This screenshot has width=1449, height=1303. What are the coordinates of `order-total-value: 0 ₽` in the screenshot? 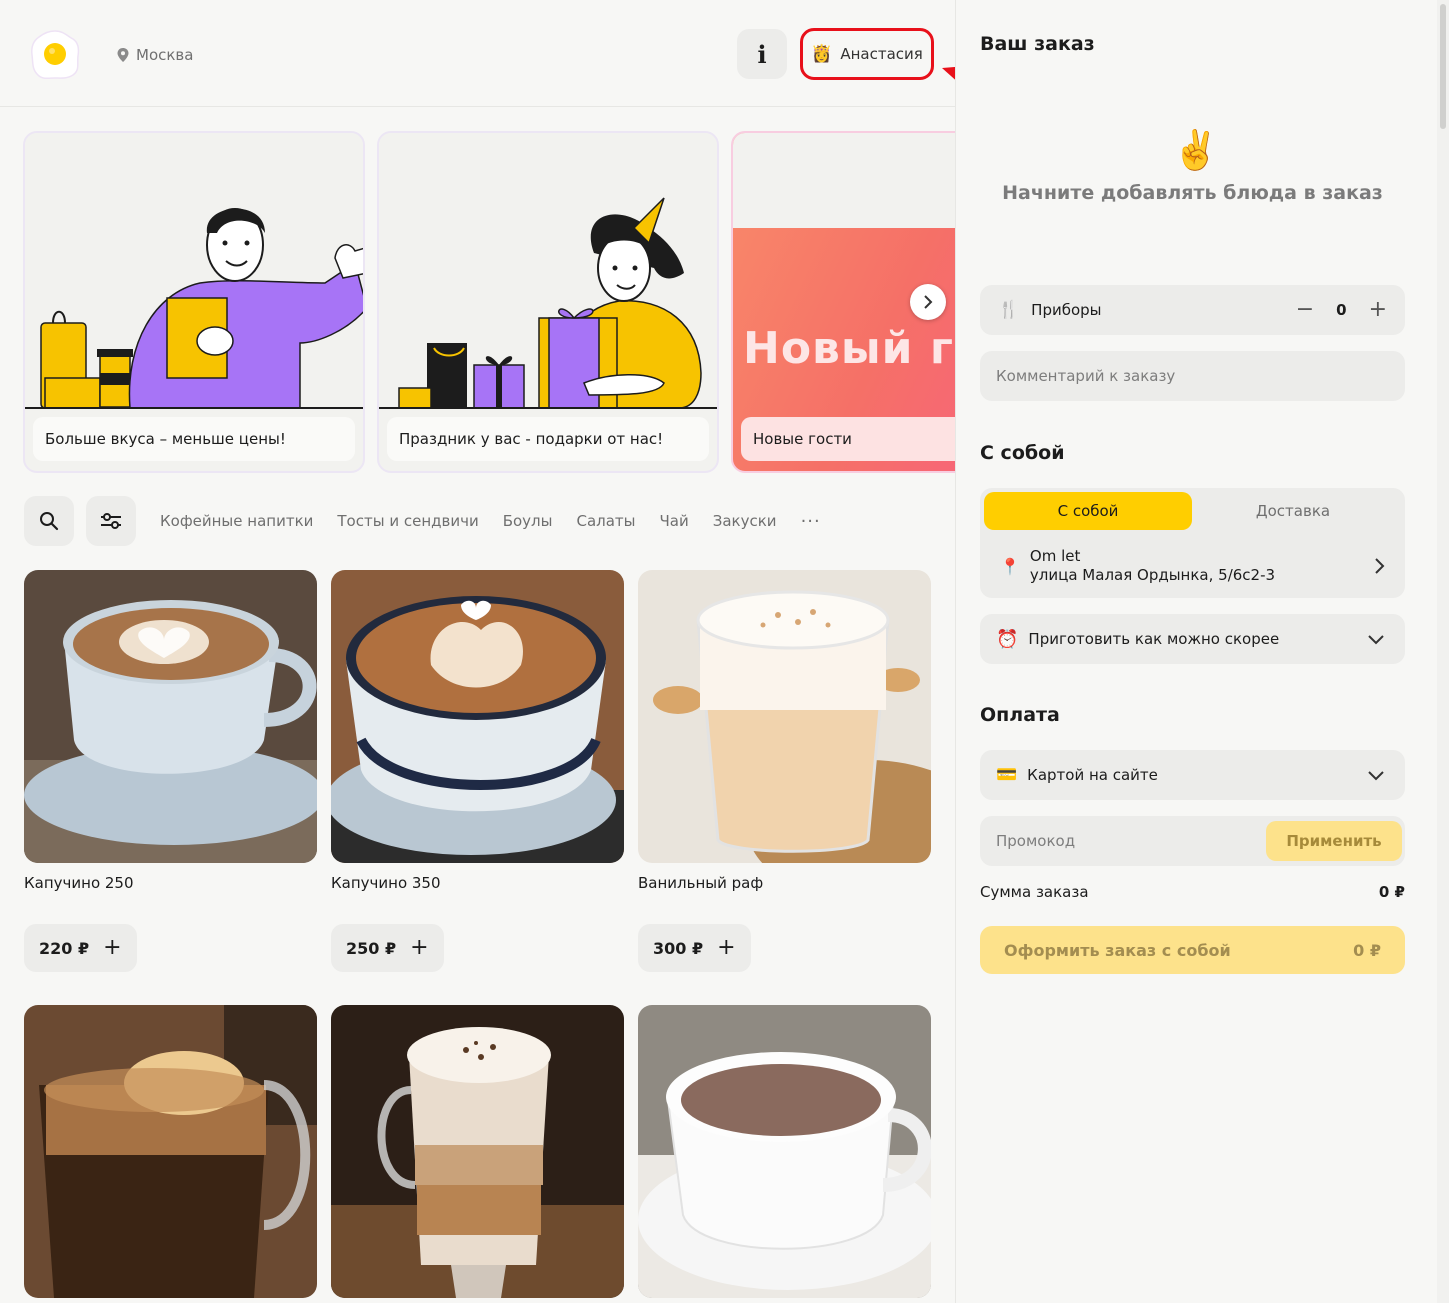 It's located at (1391, 892).